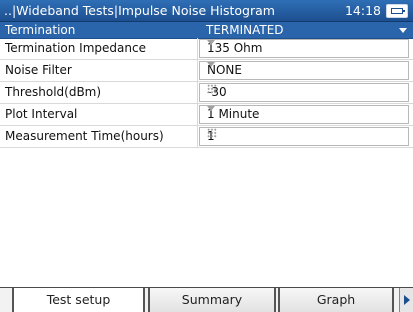  What do you see at coordinates (406, 300) in the screenshot?
I see `tab-scroll-right-icon` at bounding box center [406, 300].